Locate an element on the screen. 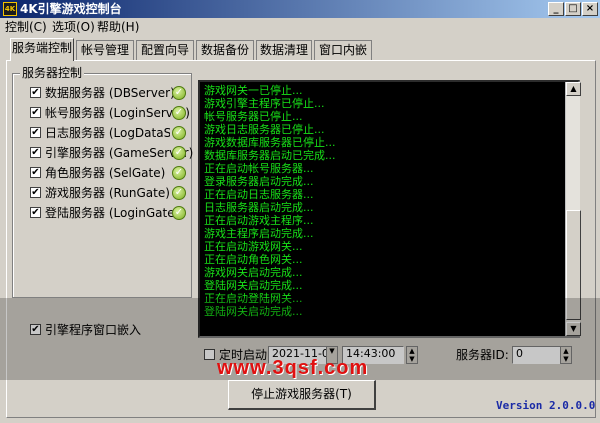  tab-data-cleanup: 数据清理 is located at coordinates (284, 50).